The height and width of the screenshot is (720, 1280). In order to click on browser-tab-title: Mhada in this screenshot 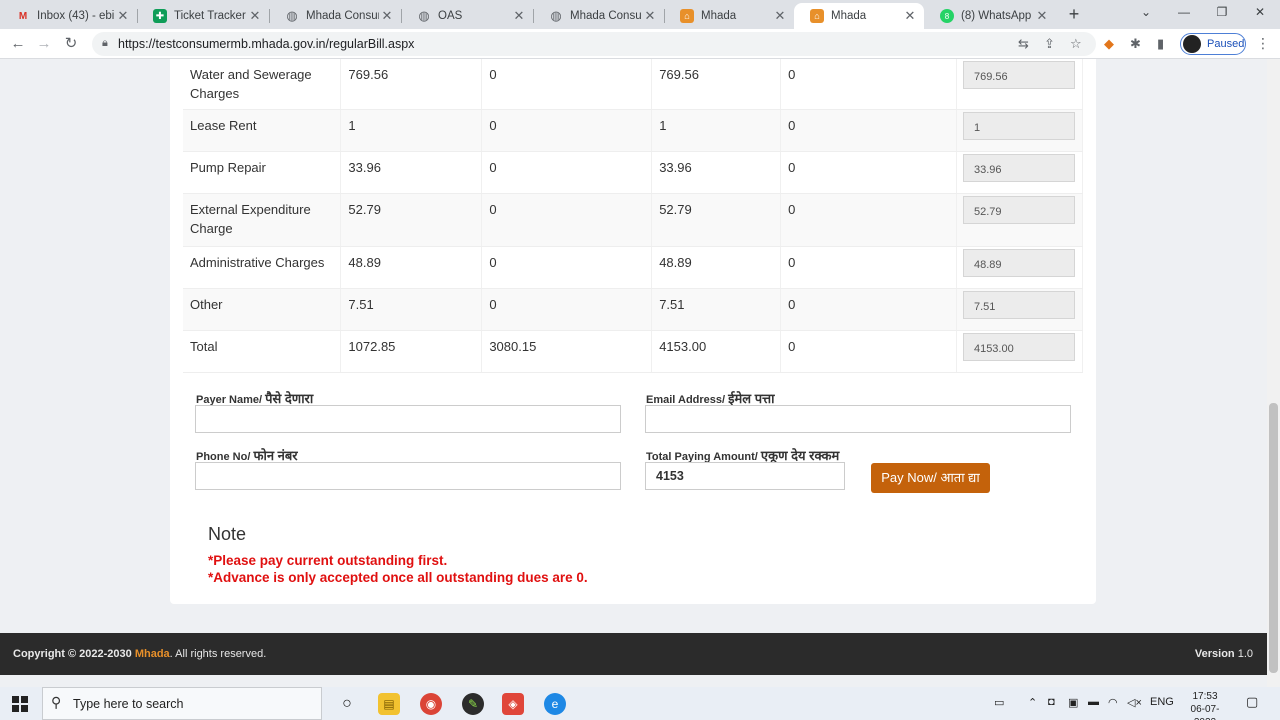, I will do `click(849, 16)`.